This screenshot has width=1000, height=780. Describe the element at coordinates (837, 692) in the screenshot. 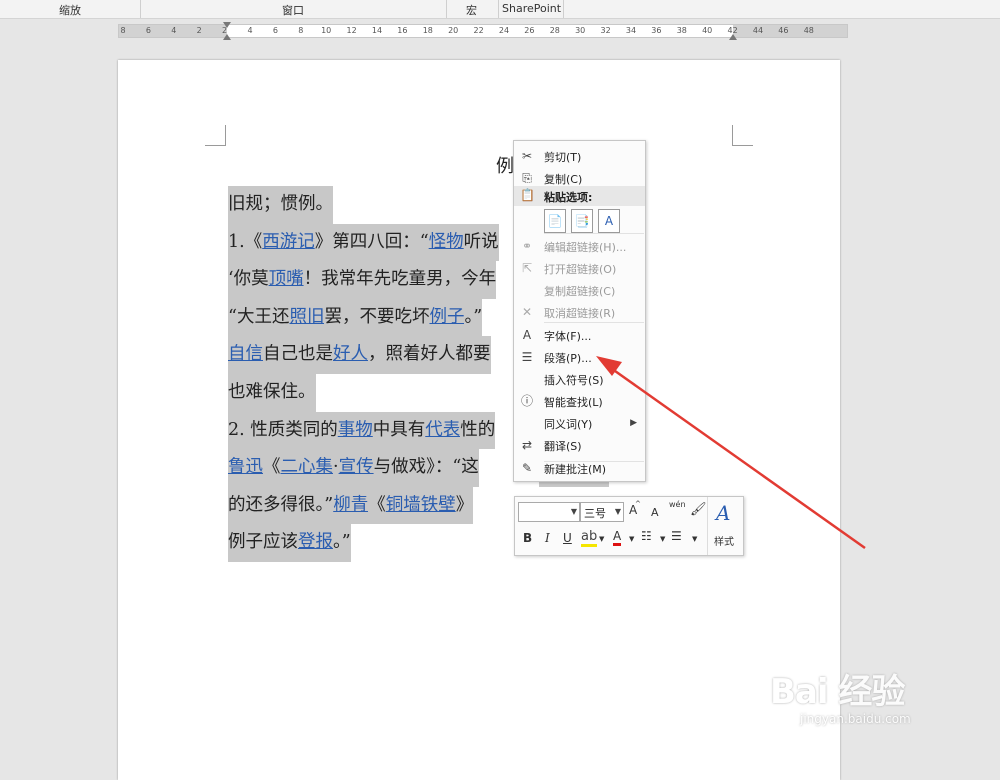

I see `watermark-brand: Bai 经验` at that location.